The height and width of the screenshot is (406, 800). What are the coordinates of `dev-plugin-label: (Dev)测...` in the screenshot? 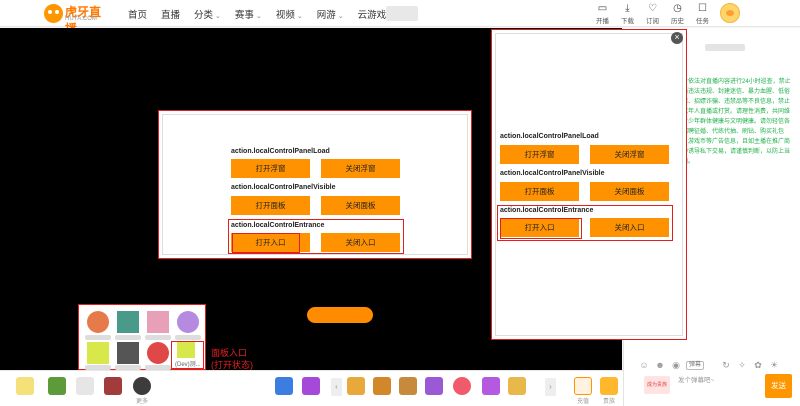 It's located at (188, 363).